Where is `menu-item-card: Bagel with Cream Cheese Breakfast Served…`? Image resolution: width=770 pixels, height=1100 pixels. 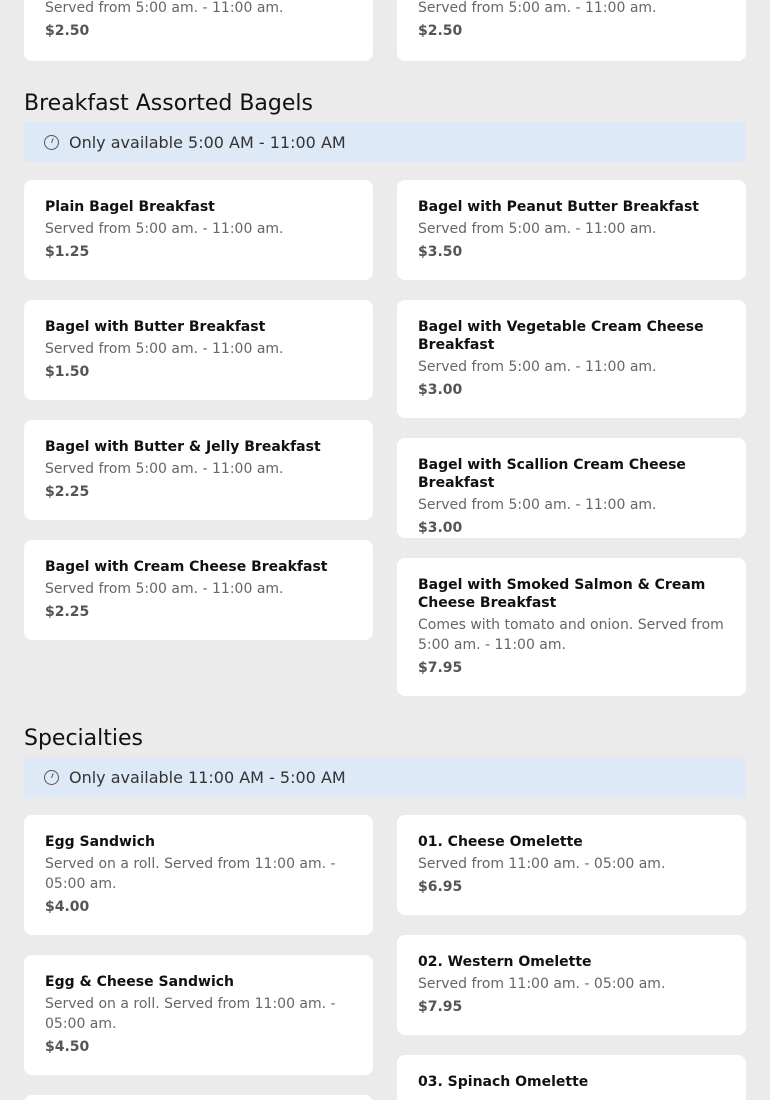 menu-item-card: Bagel with Cream Cheese Breakfast Served… is located at coordinates (198, 590).